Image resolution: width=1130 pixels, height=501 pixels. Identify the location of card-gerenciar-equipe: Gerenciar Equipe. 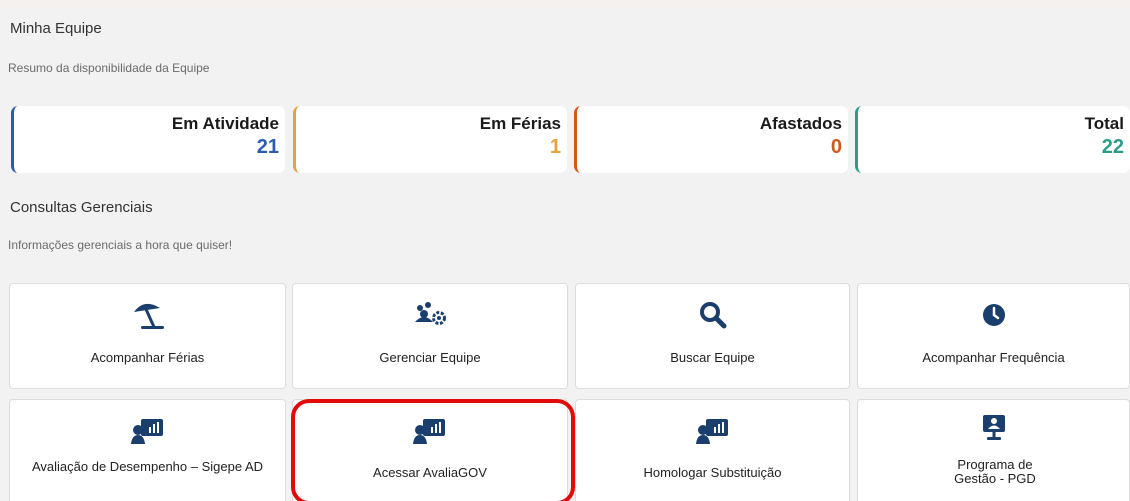
(430, 336).